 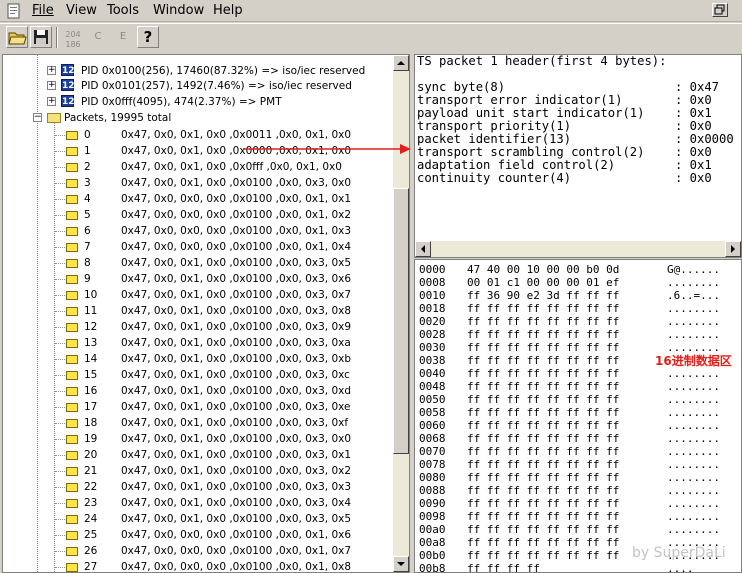 What do you see at coordinates (401, 63) in the screenshot?
I see `scroll-up-arrow` at bounding box center [401, 63].